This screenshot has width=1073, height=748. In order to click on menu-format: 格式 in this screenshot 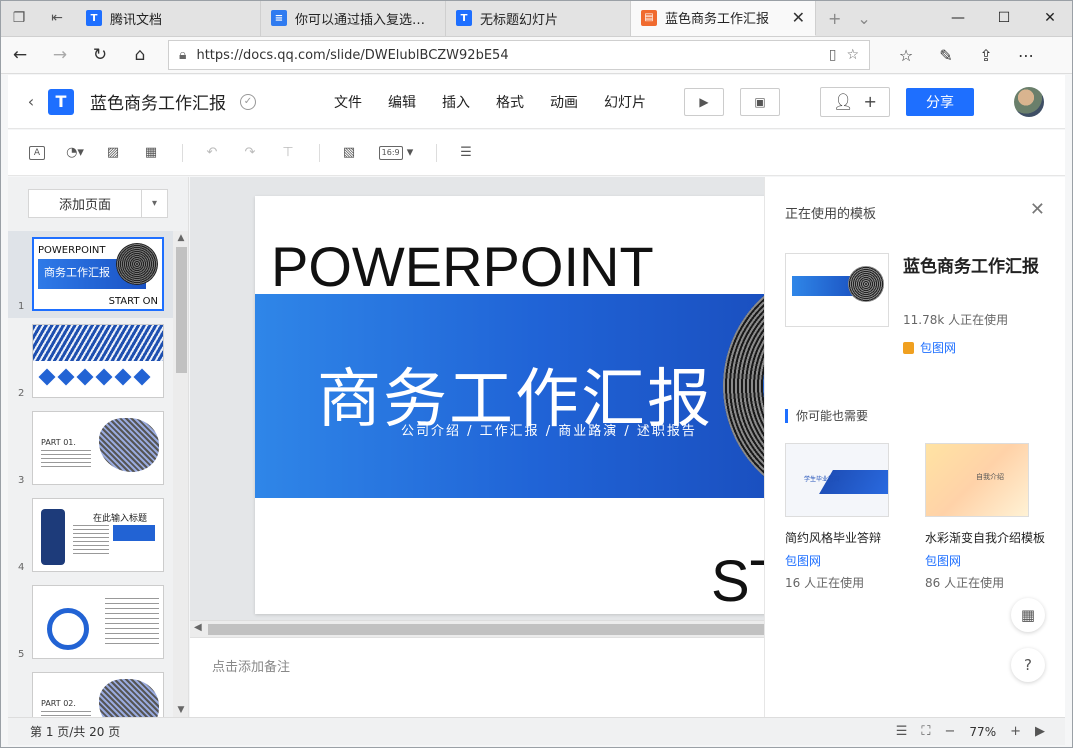, I will do `click(510, 102)`.